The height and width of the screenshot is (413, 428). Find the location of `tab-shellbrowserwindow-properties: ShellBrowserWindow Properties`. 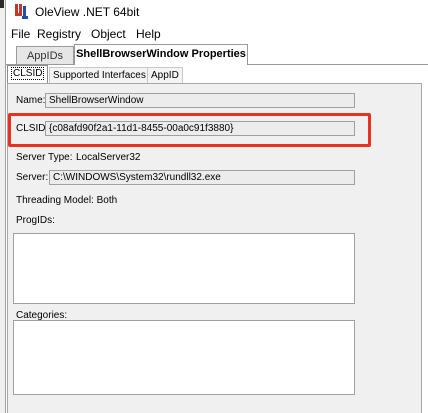

tab-shellbrowserwindow-properties: ShellBrowserWindow Properties is located at coordinates (161, 54).